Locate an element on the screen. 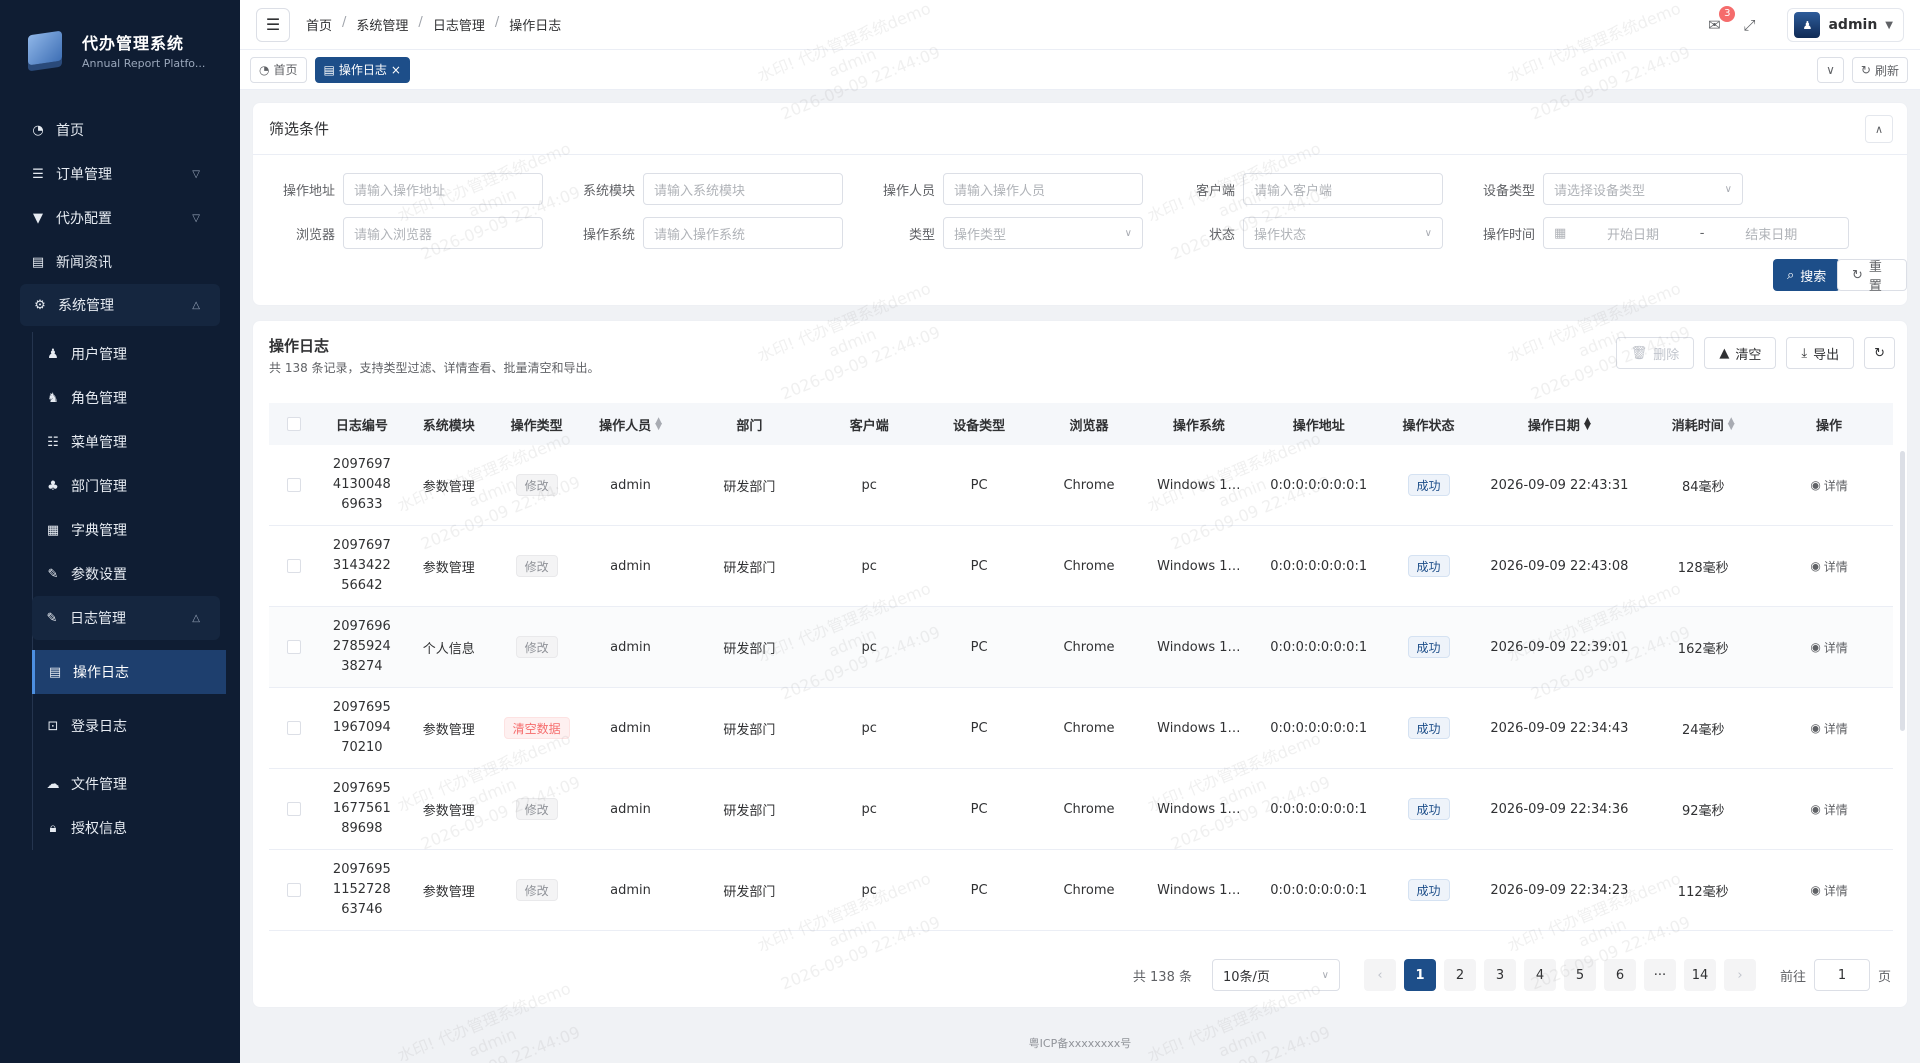 This screenshot has height=1063, width=1920. page-button: 1 is located at coordinates (1419, 975).